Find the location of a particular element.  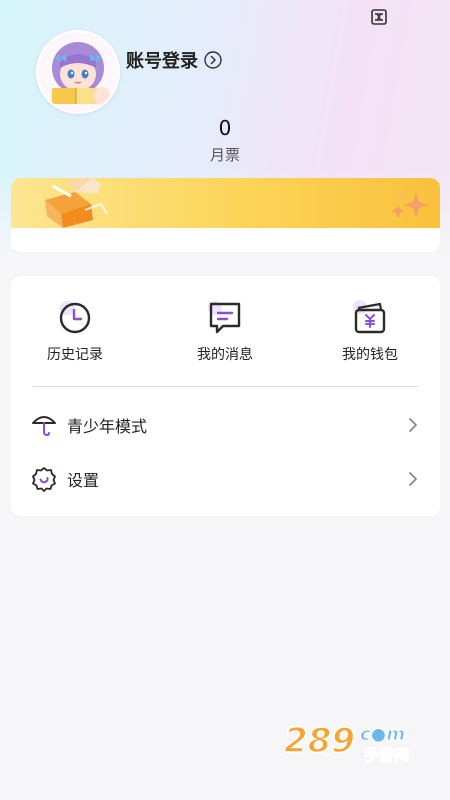

watermark-suffix: c●m is located at coordinates (382, 734).